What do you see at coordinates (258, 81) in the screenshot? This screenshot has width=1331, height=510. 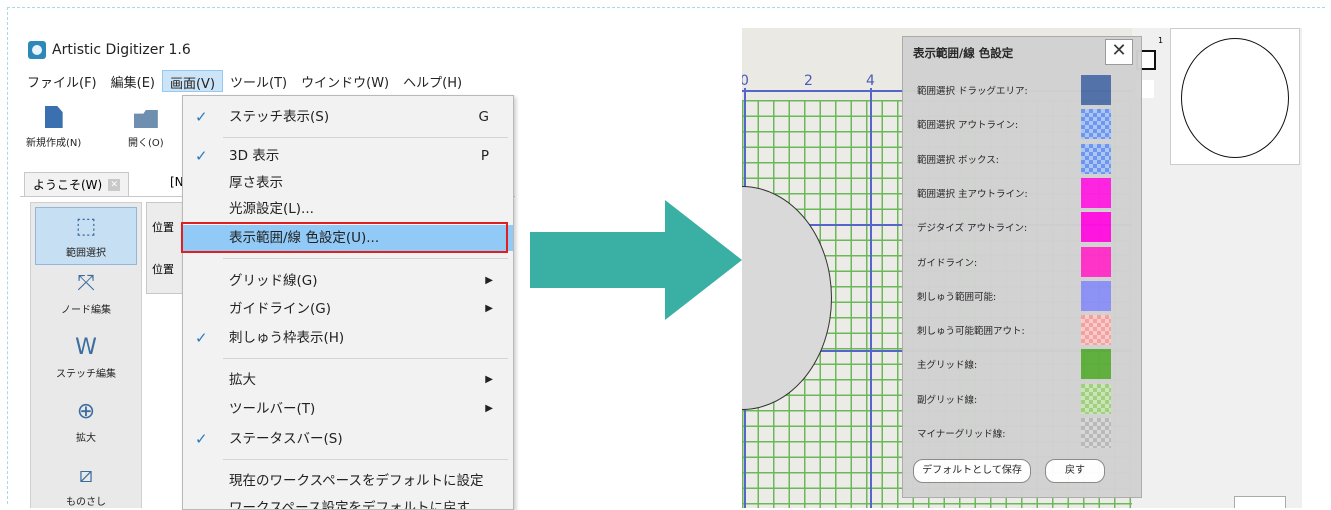 I see `menu-tool: ツール(T)` at bounding box center [258, 81].